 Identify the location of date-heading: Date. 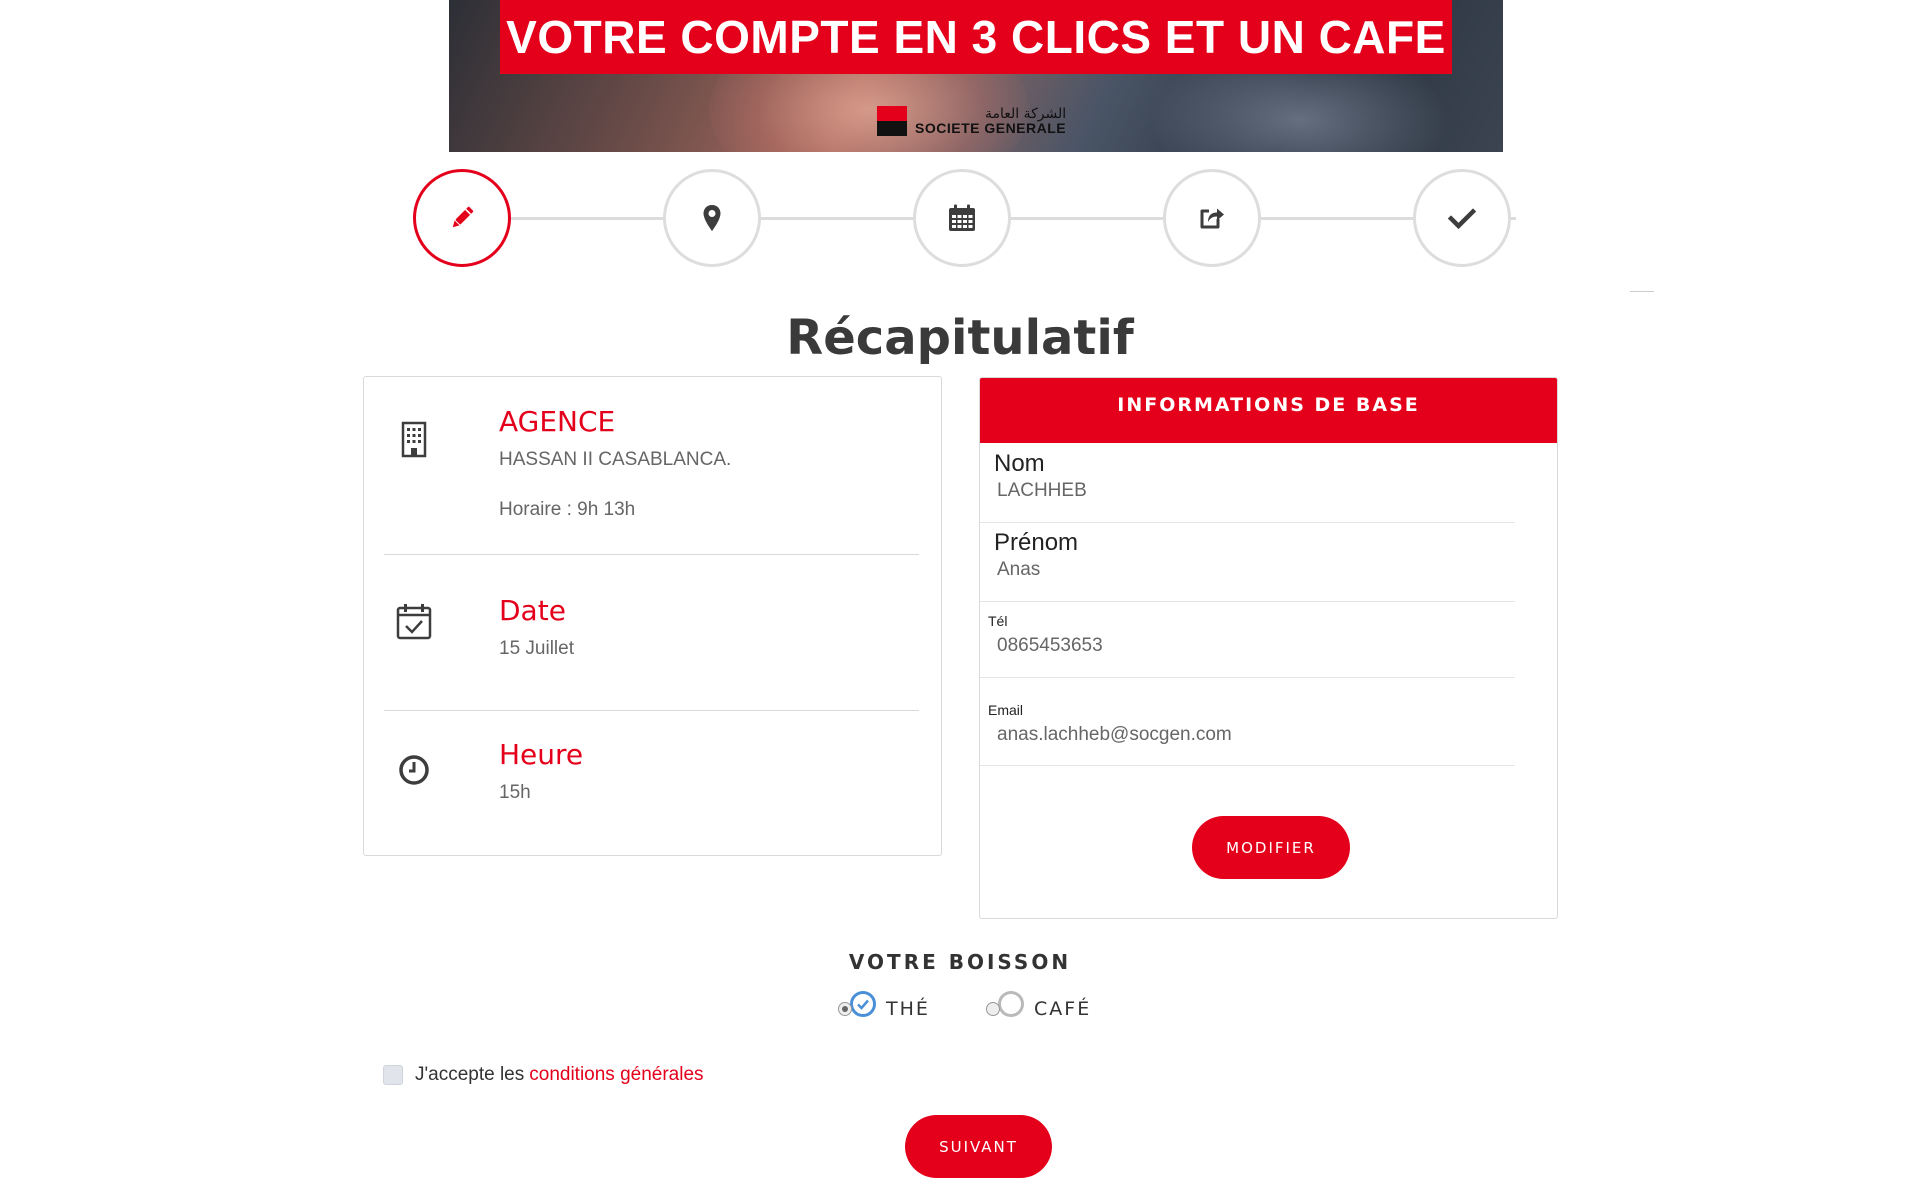
(532, 610).